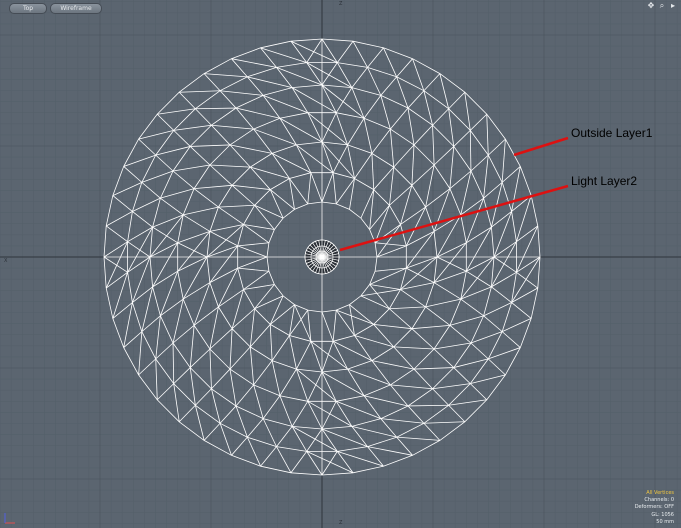 This screenshot has height=528, width=681. What do you see at coordinates (322, 257) in the screenshot?
I see `light-layer-mesh` at bounding box center [322, 257].